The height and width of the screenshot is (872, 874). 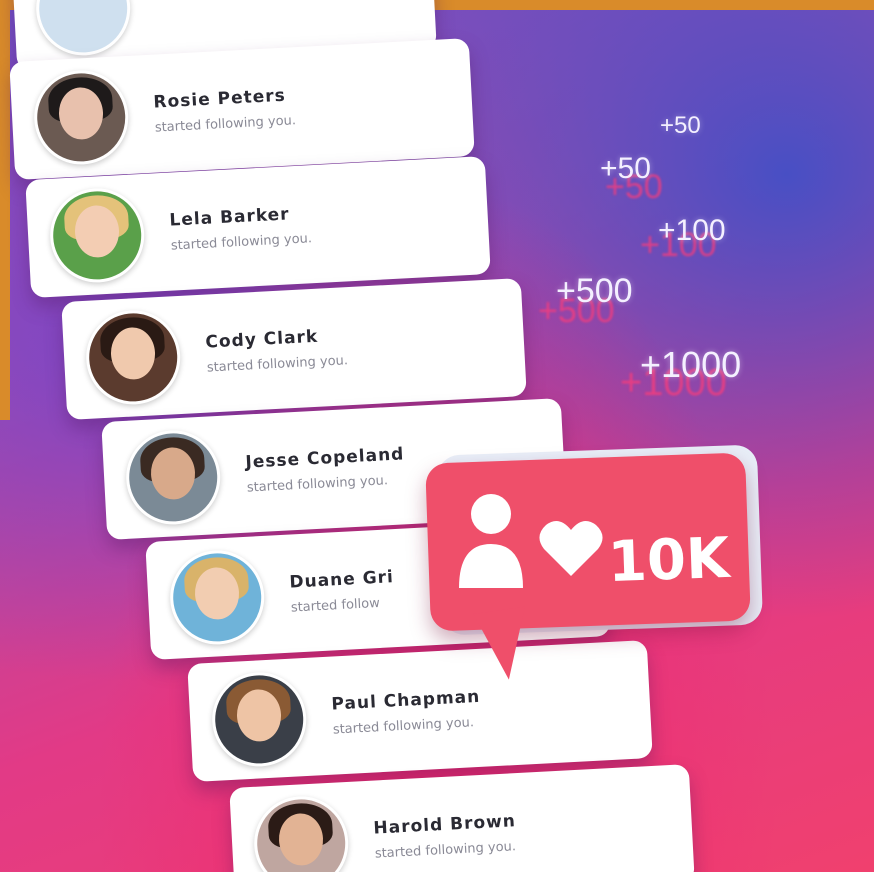 What do you see at coordinates (261, 339) in the screenshot?
I see `follower-name: Cody Clark` at bounding box center [261, 339].